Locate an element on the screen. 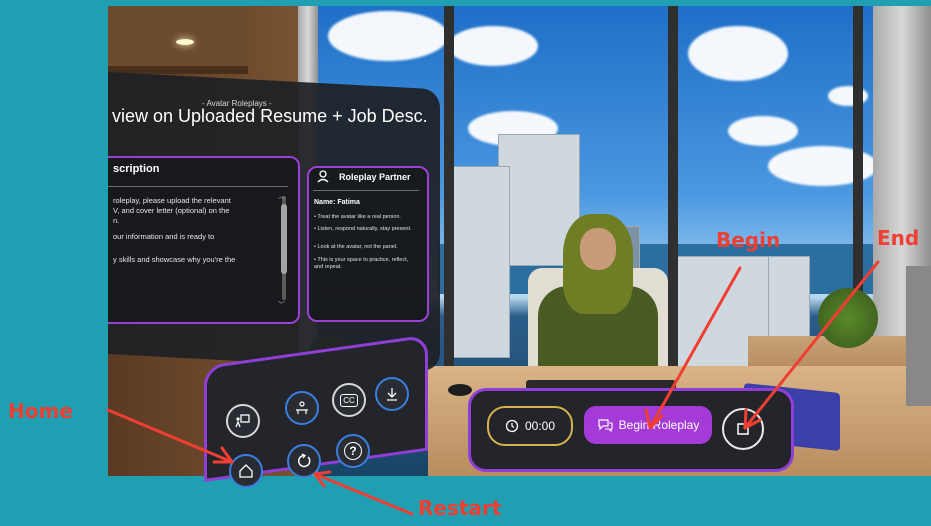 The image size is (931, 526). avatar-face is located at coordinates (598, 249).